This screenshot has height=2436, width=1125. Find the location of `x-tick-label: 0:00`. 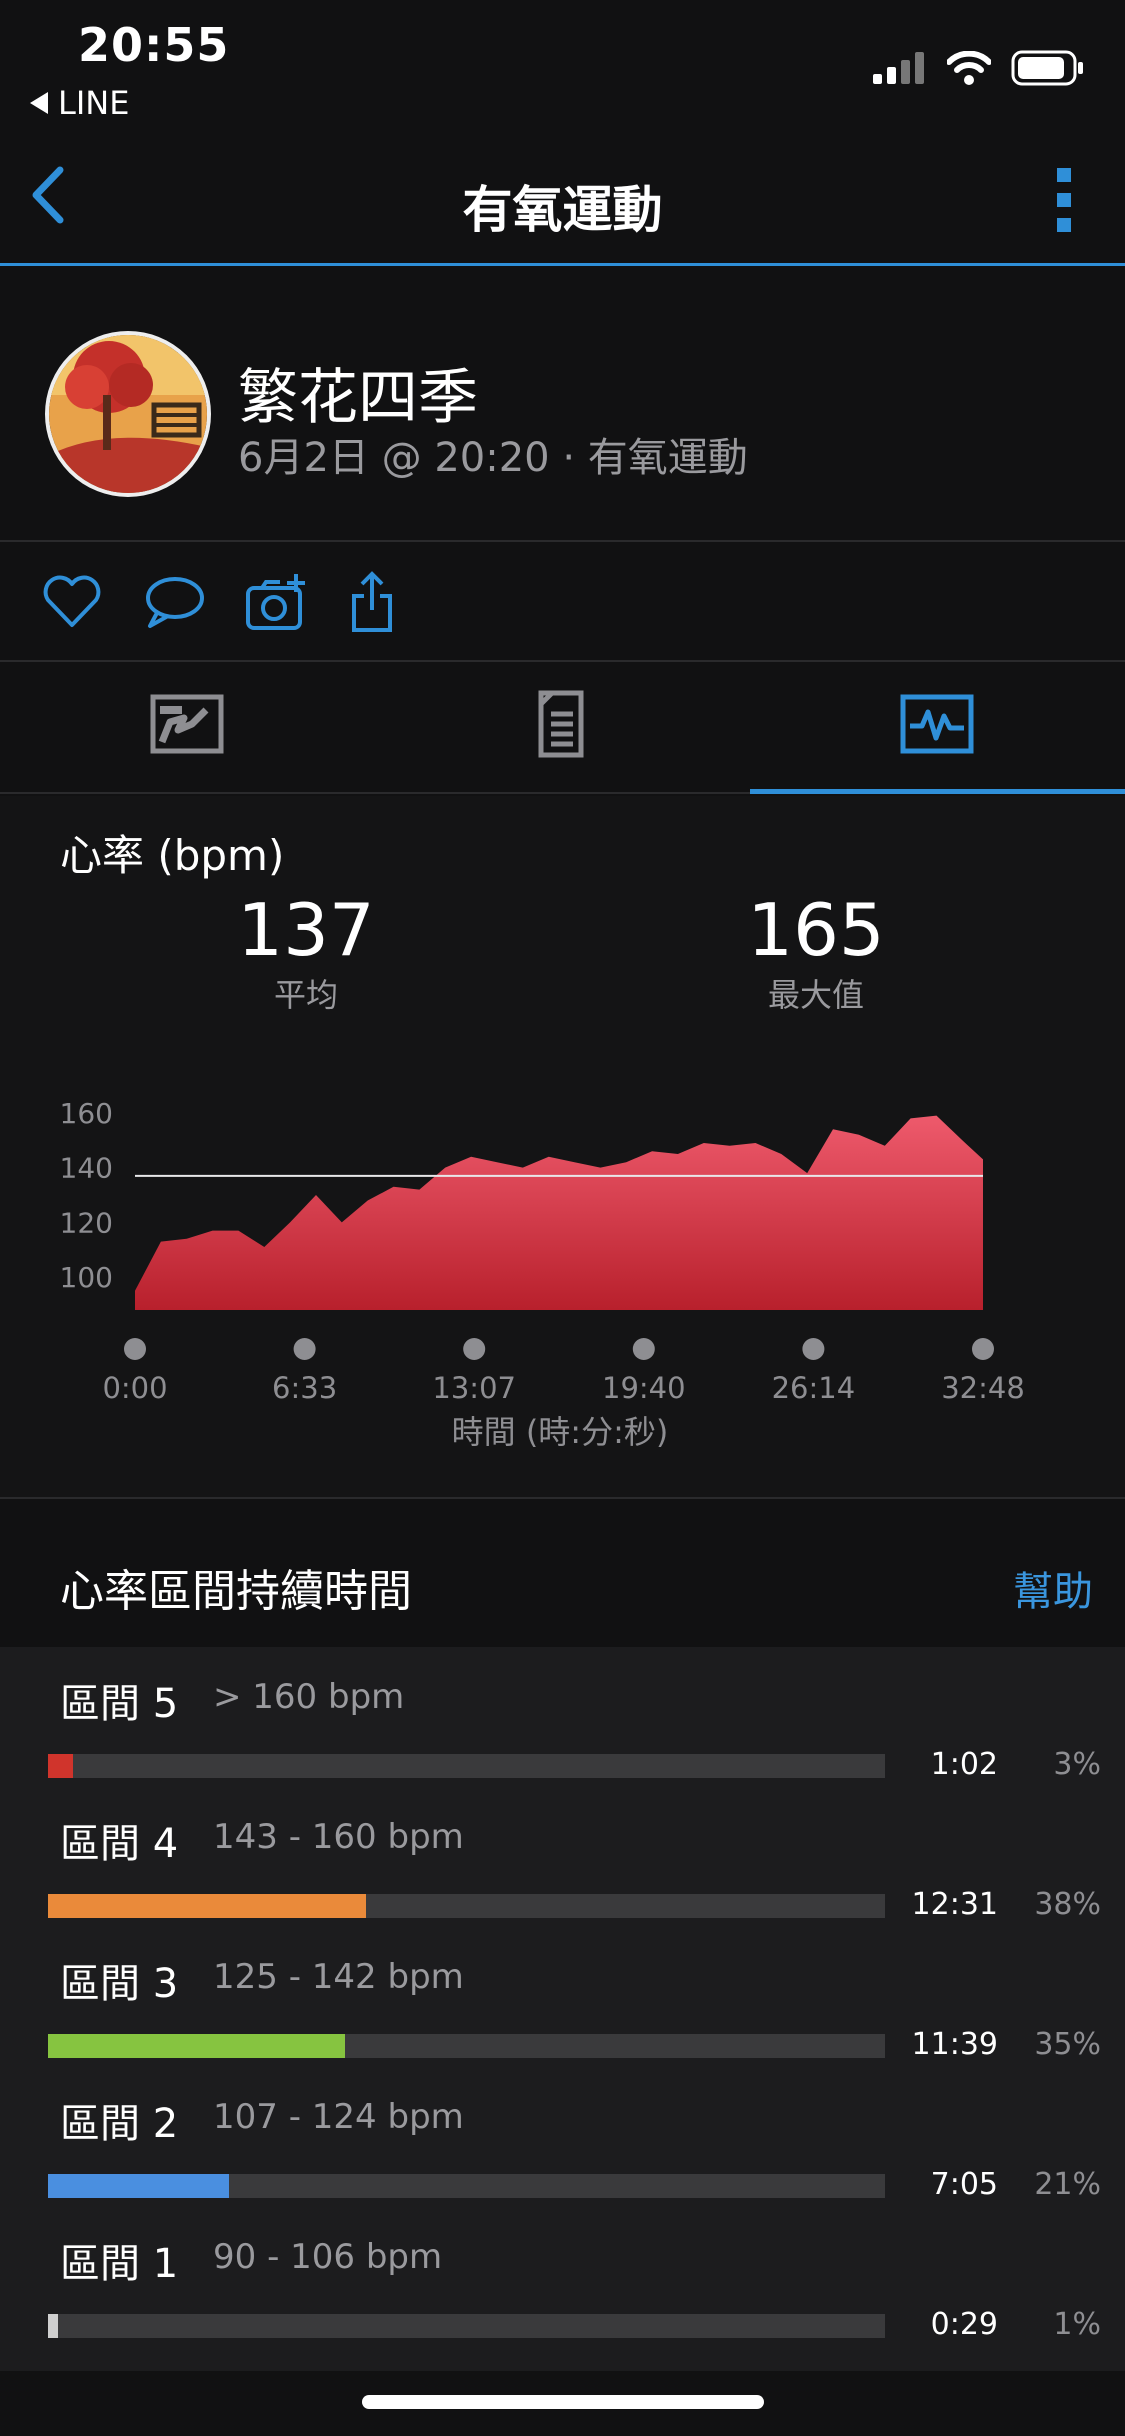

x-tick-label: 0:00 is located at coordinates (134, 1388).